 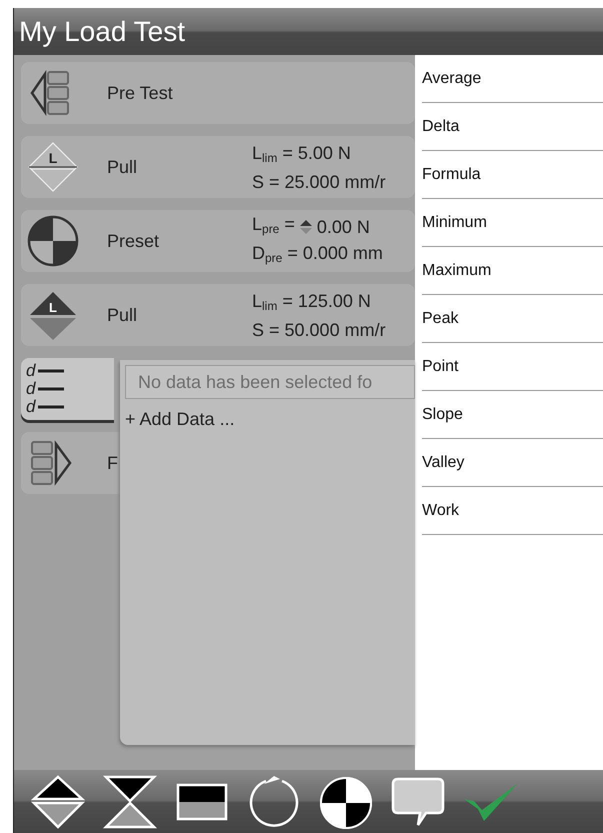 I want to click on menu-item: Average, so click(x=512, y=79).